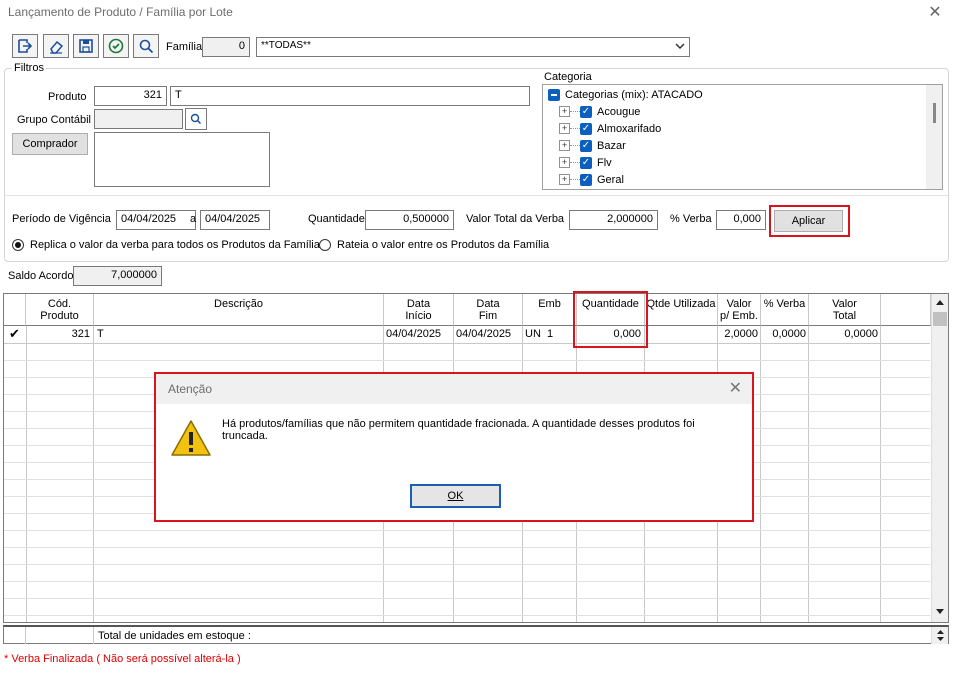  Describe the element at coordinates (613, 220) in the screenshot. I see `valor-total-verba-field: 2,000000` at that location.